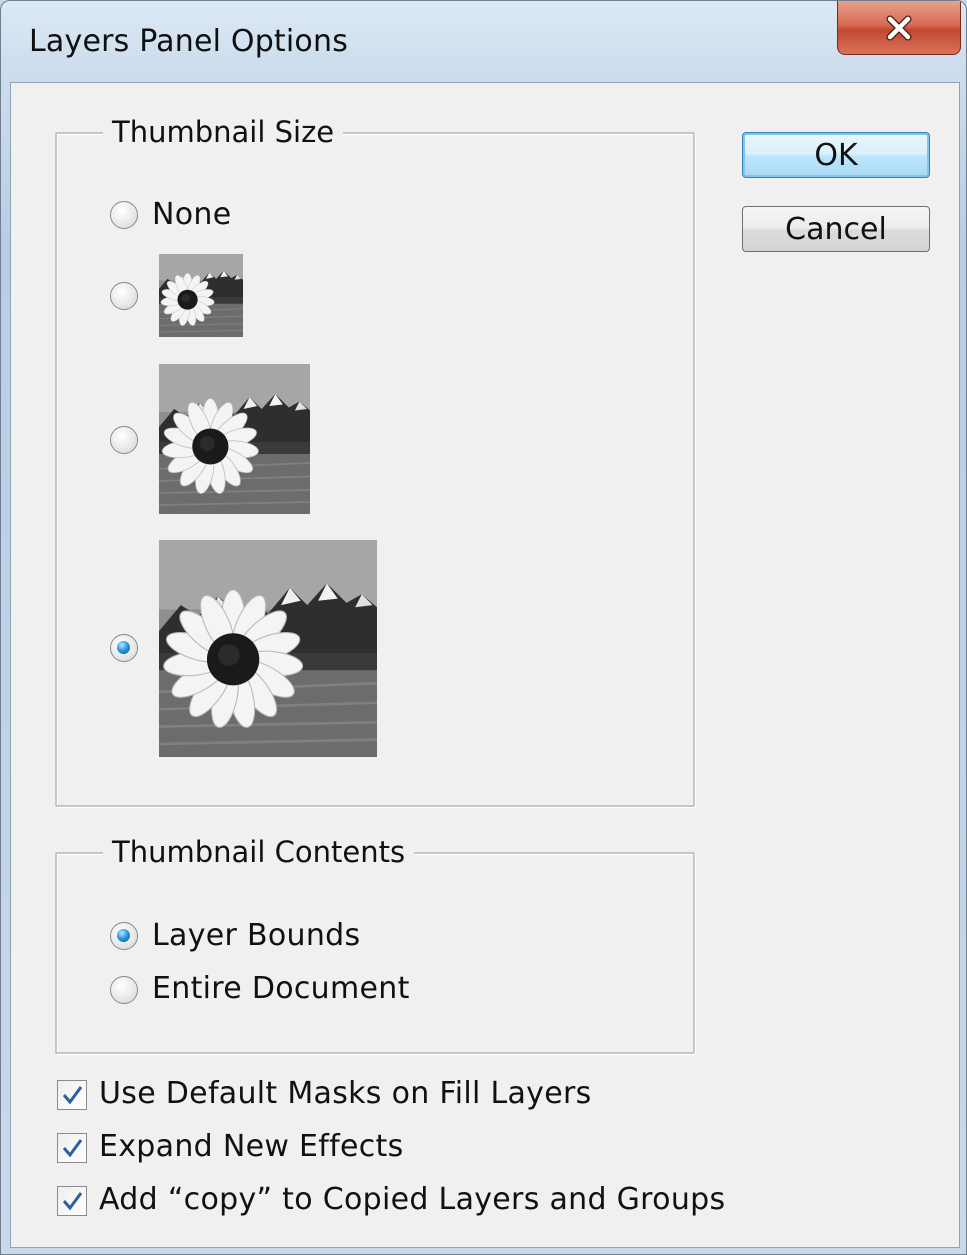 The image size is (967, 1255). Describe the element at coordinates (124, 936) in the screenshot. I see `layer-bounds-radio` at that location.